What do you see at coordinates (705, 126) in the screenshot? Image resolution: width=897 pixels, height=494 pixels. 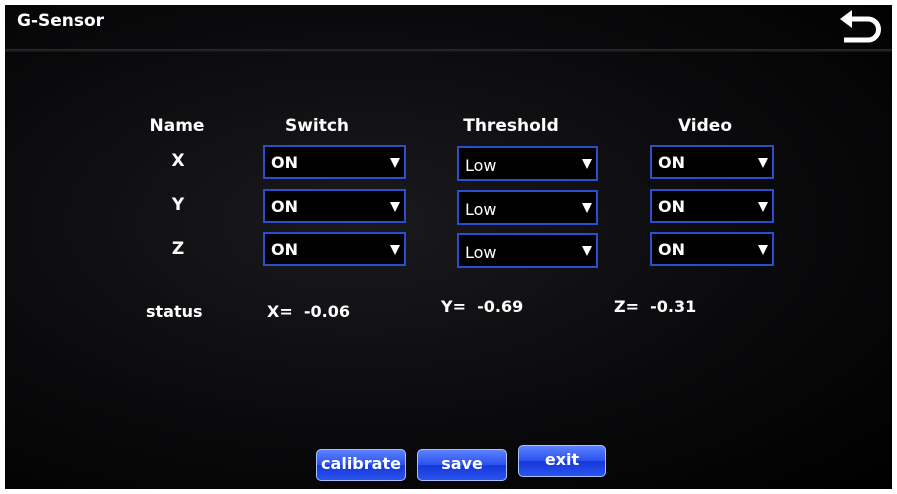 I see `column-header-video: Video` at bounding box center [705, 126].